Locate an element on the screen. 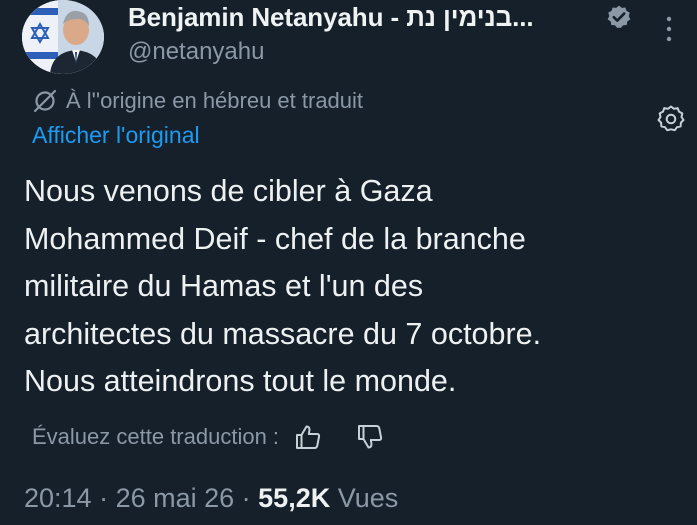 The image size is (697, 525). views-label: Vues is located at coordinates (364, 498).